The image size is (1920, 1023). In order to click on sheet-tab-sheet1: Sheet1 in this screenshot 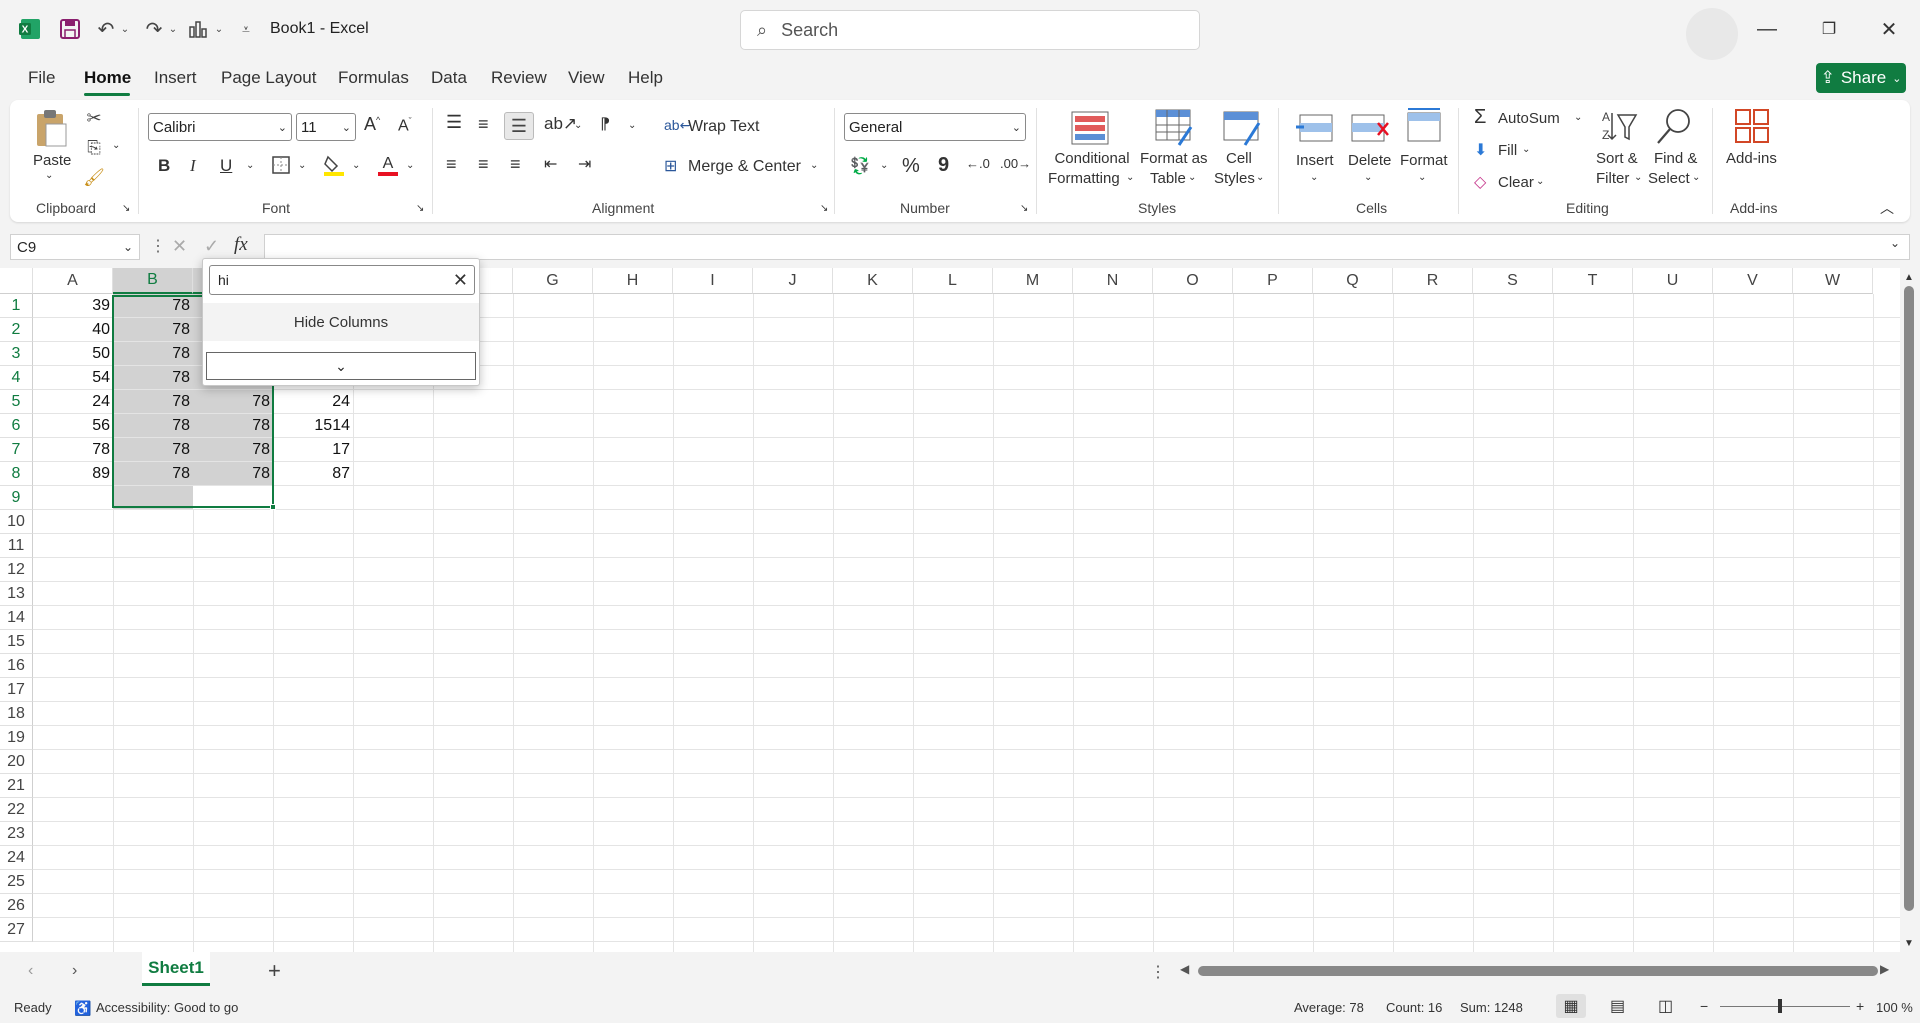, I will do `click(176, 969)`.